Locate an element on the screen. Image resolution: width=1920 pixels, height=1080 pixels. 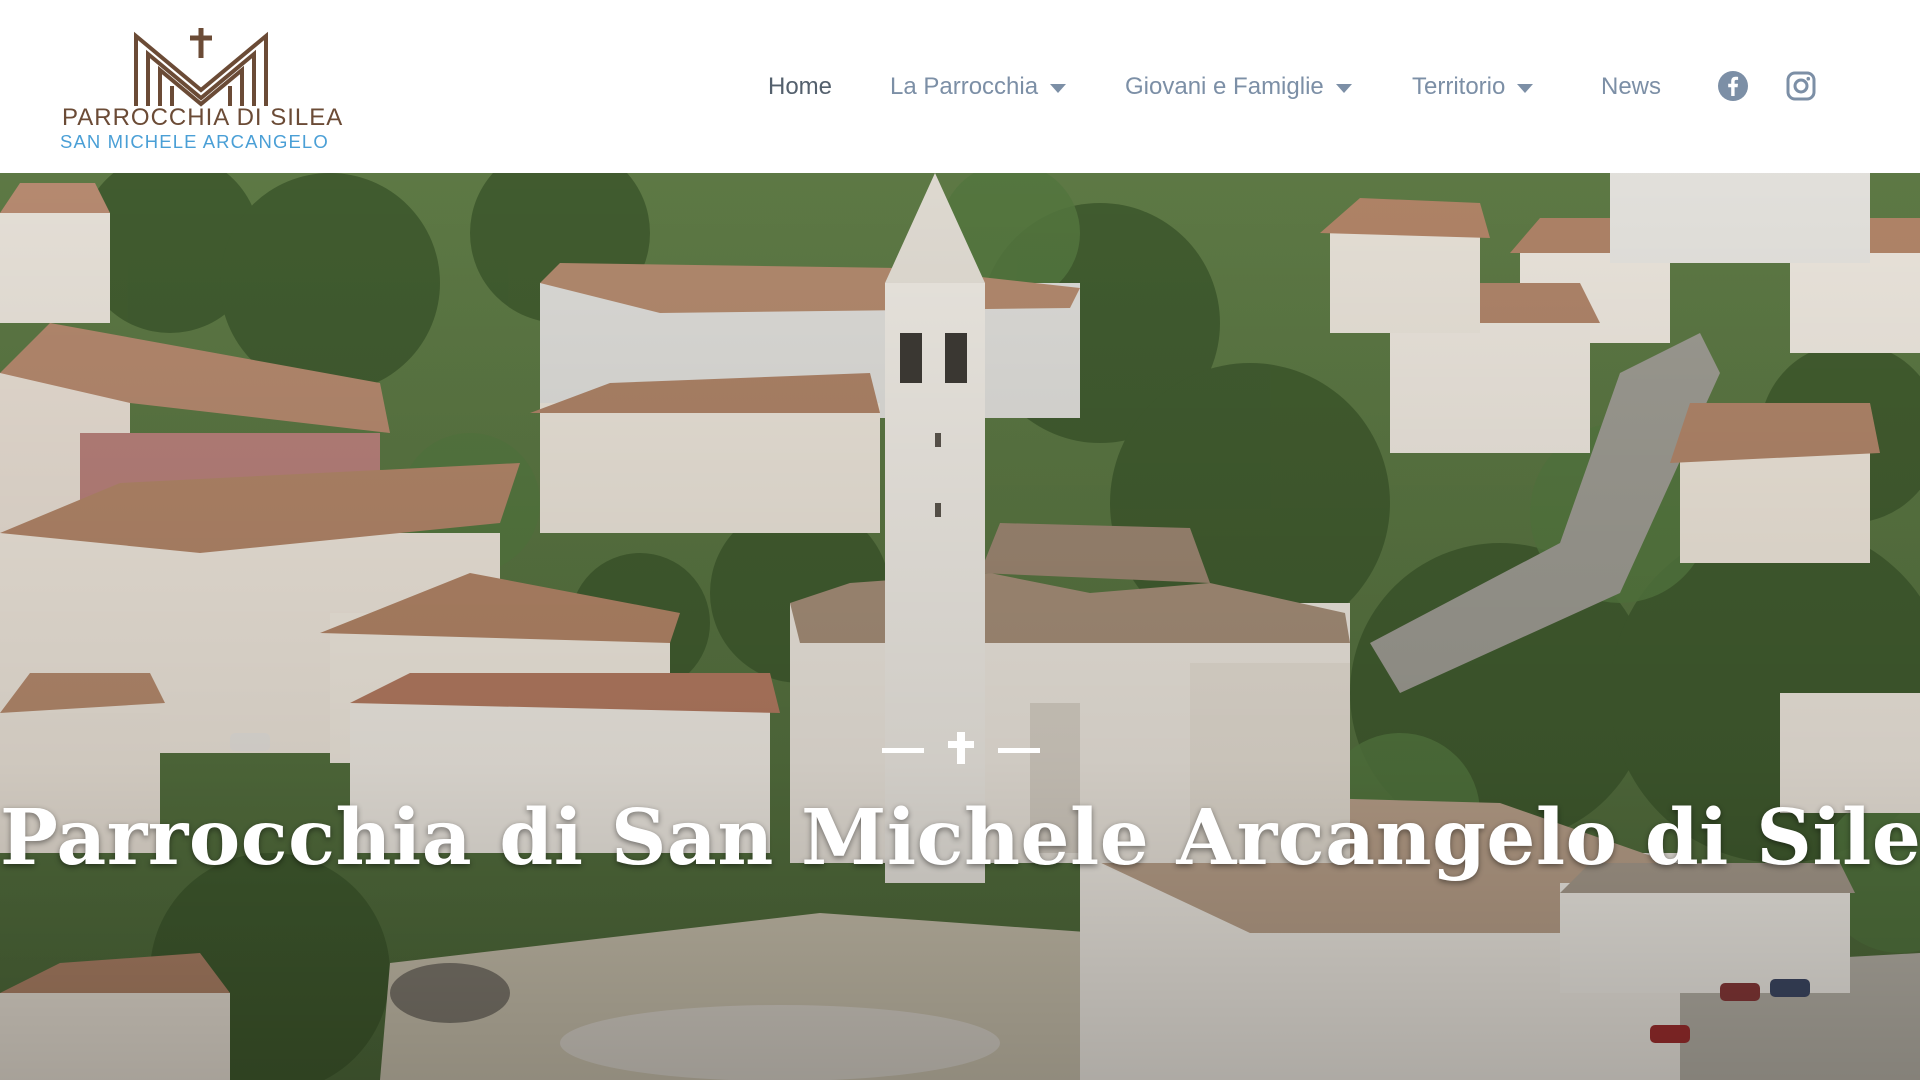
instagram-link is located at coordinates (1801, 86).